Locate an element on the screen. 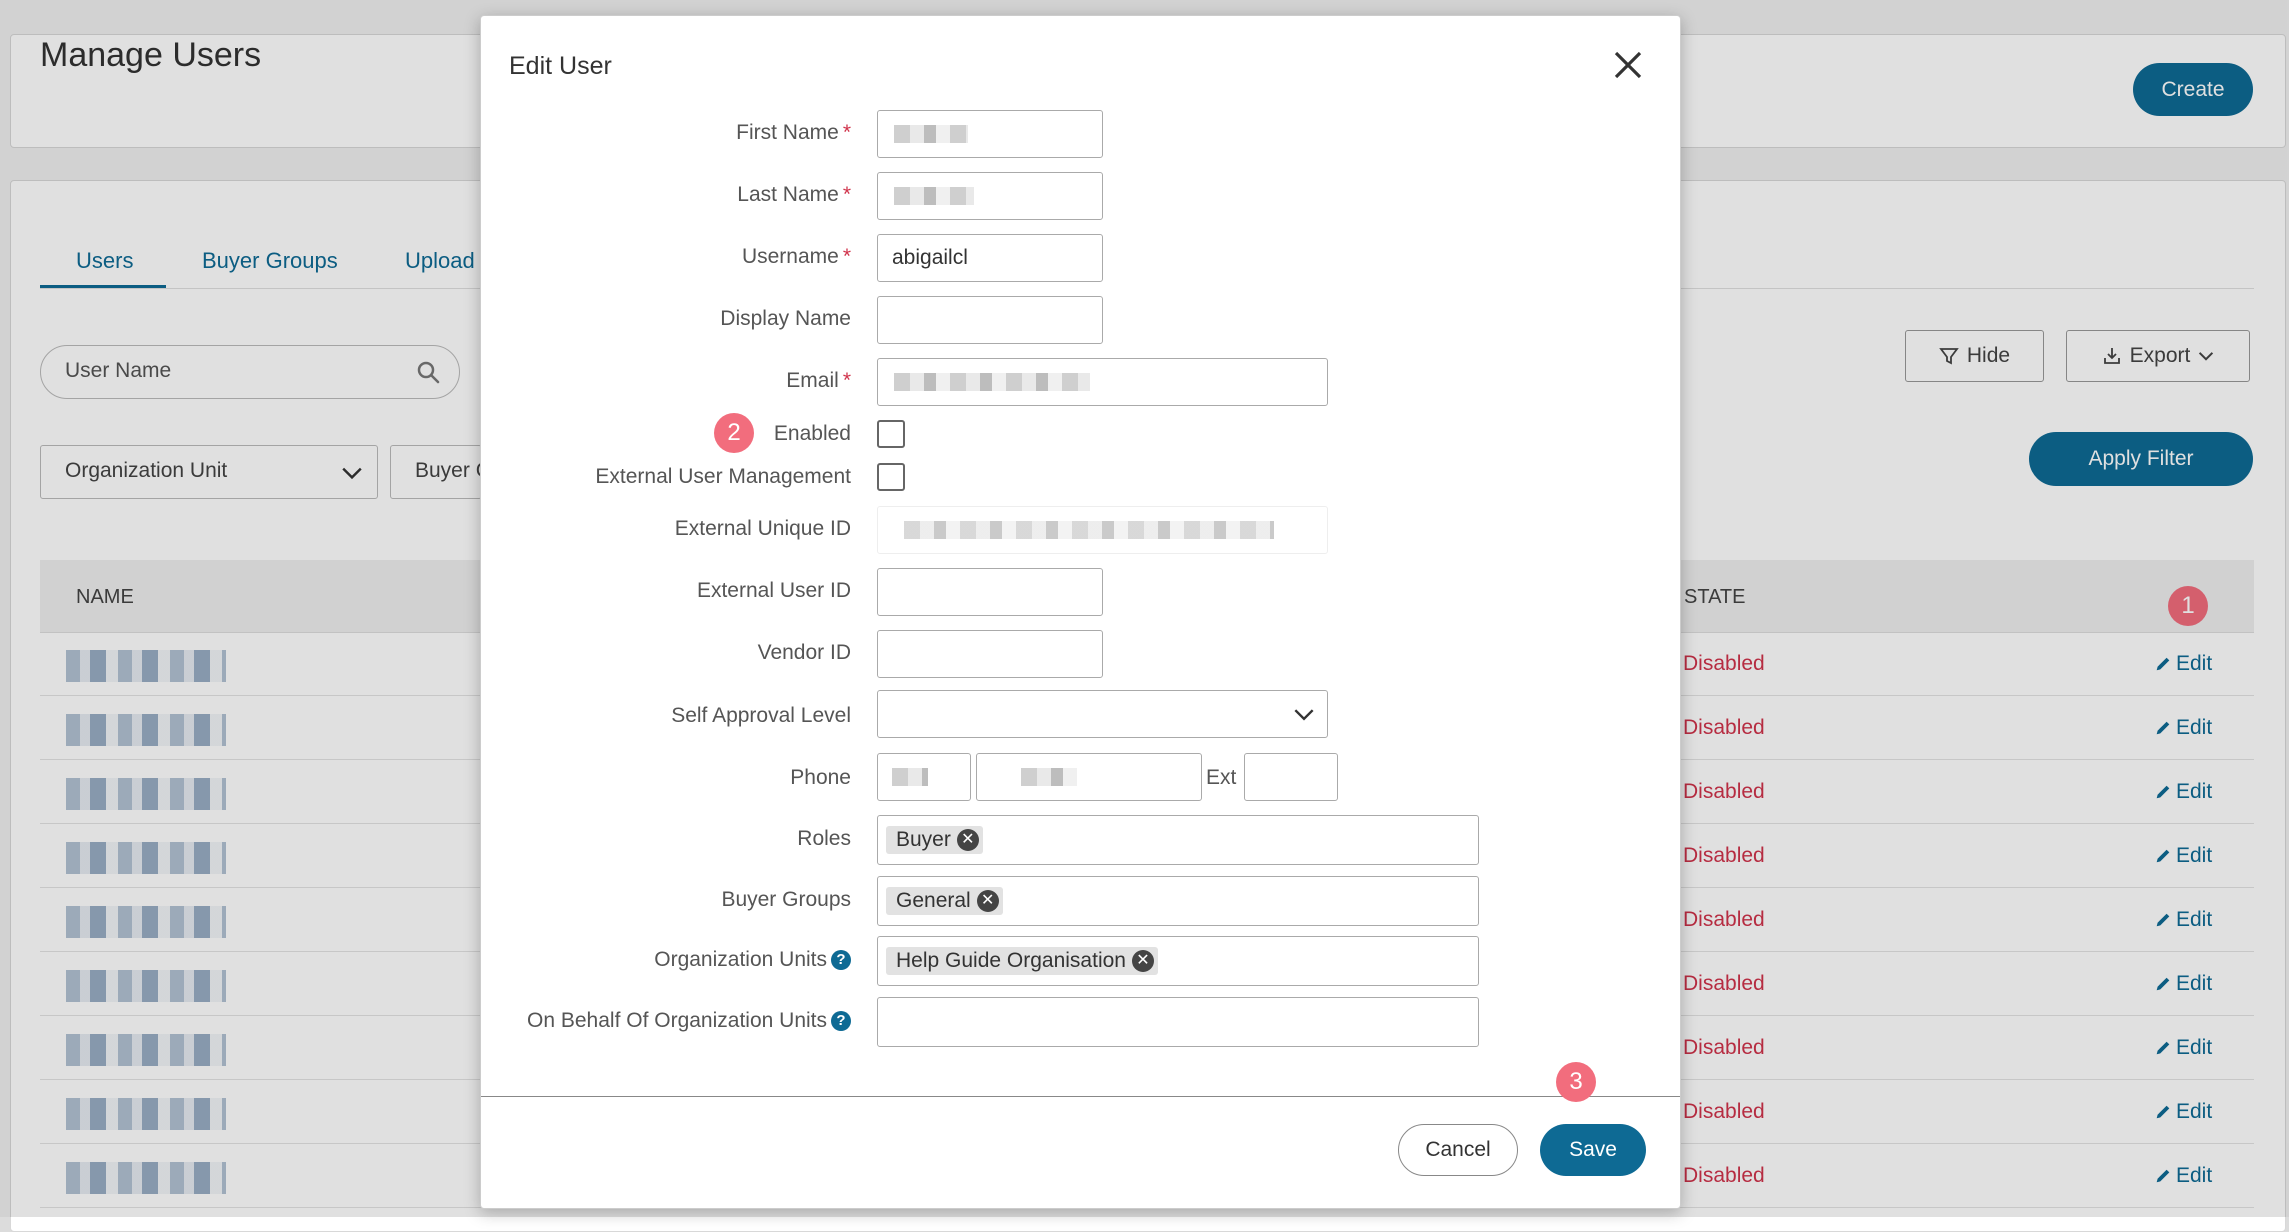 This screenshot has width=2289, height=1232. buyer-groups-field: General ✕ is located at coordinates (1178, 901).